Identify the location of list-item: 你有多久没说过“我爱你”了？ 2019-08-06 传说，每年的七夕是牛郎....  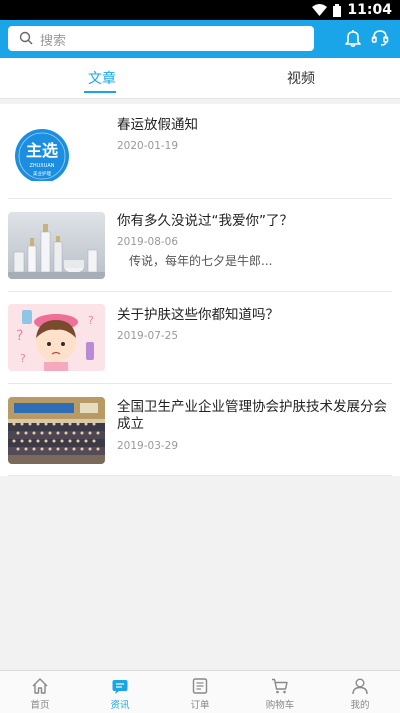
(200, 245).